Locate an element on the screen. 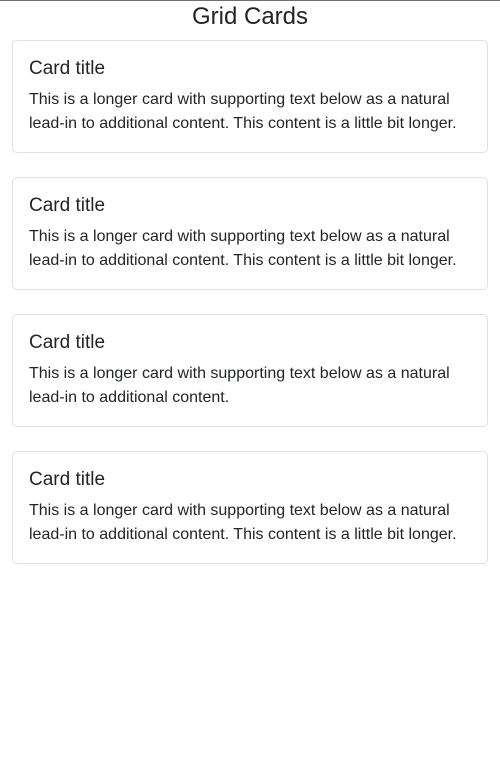 The width and height of the screenshot is (500, 771). top-divider is located at coordinates (250, 0).